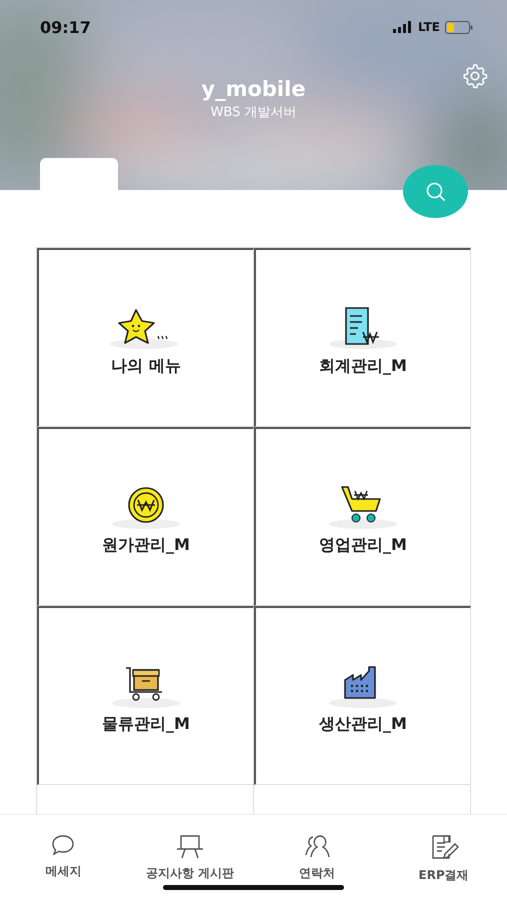 The height and width of the screenshot is (900, 507). What do you see at coordinates (475, 76) in the screenshot?
I see `settings-icon` at bounding box center [475, 76].